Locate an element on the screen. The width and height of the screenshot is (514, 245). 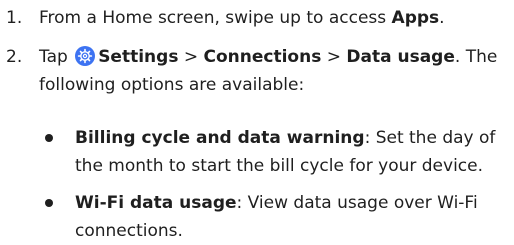
step-number: 1. is located at coordinates (14, 18).